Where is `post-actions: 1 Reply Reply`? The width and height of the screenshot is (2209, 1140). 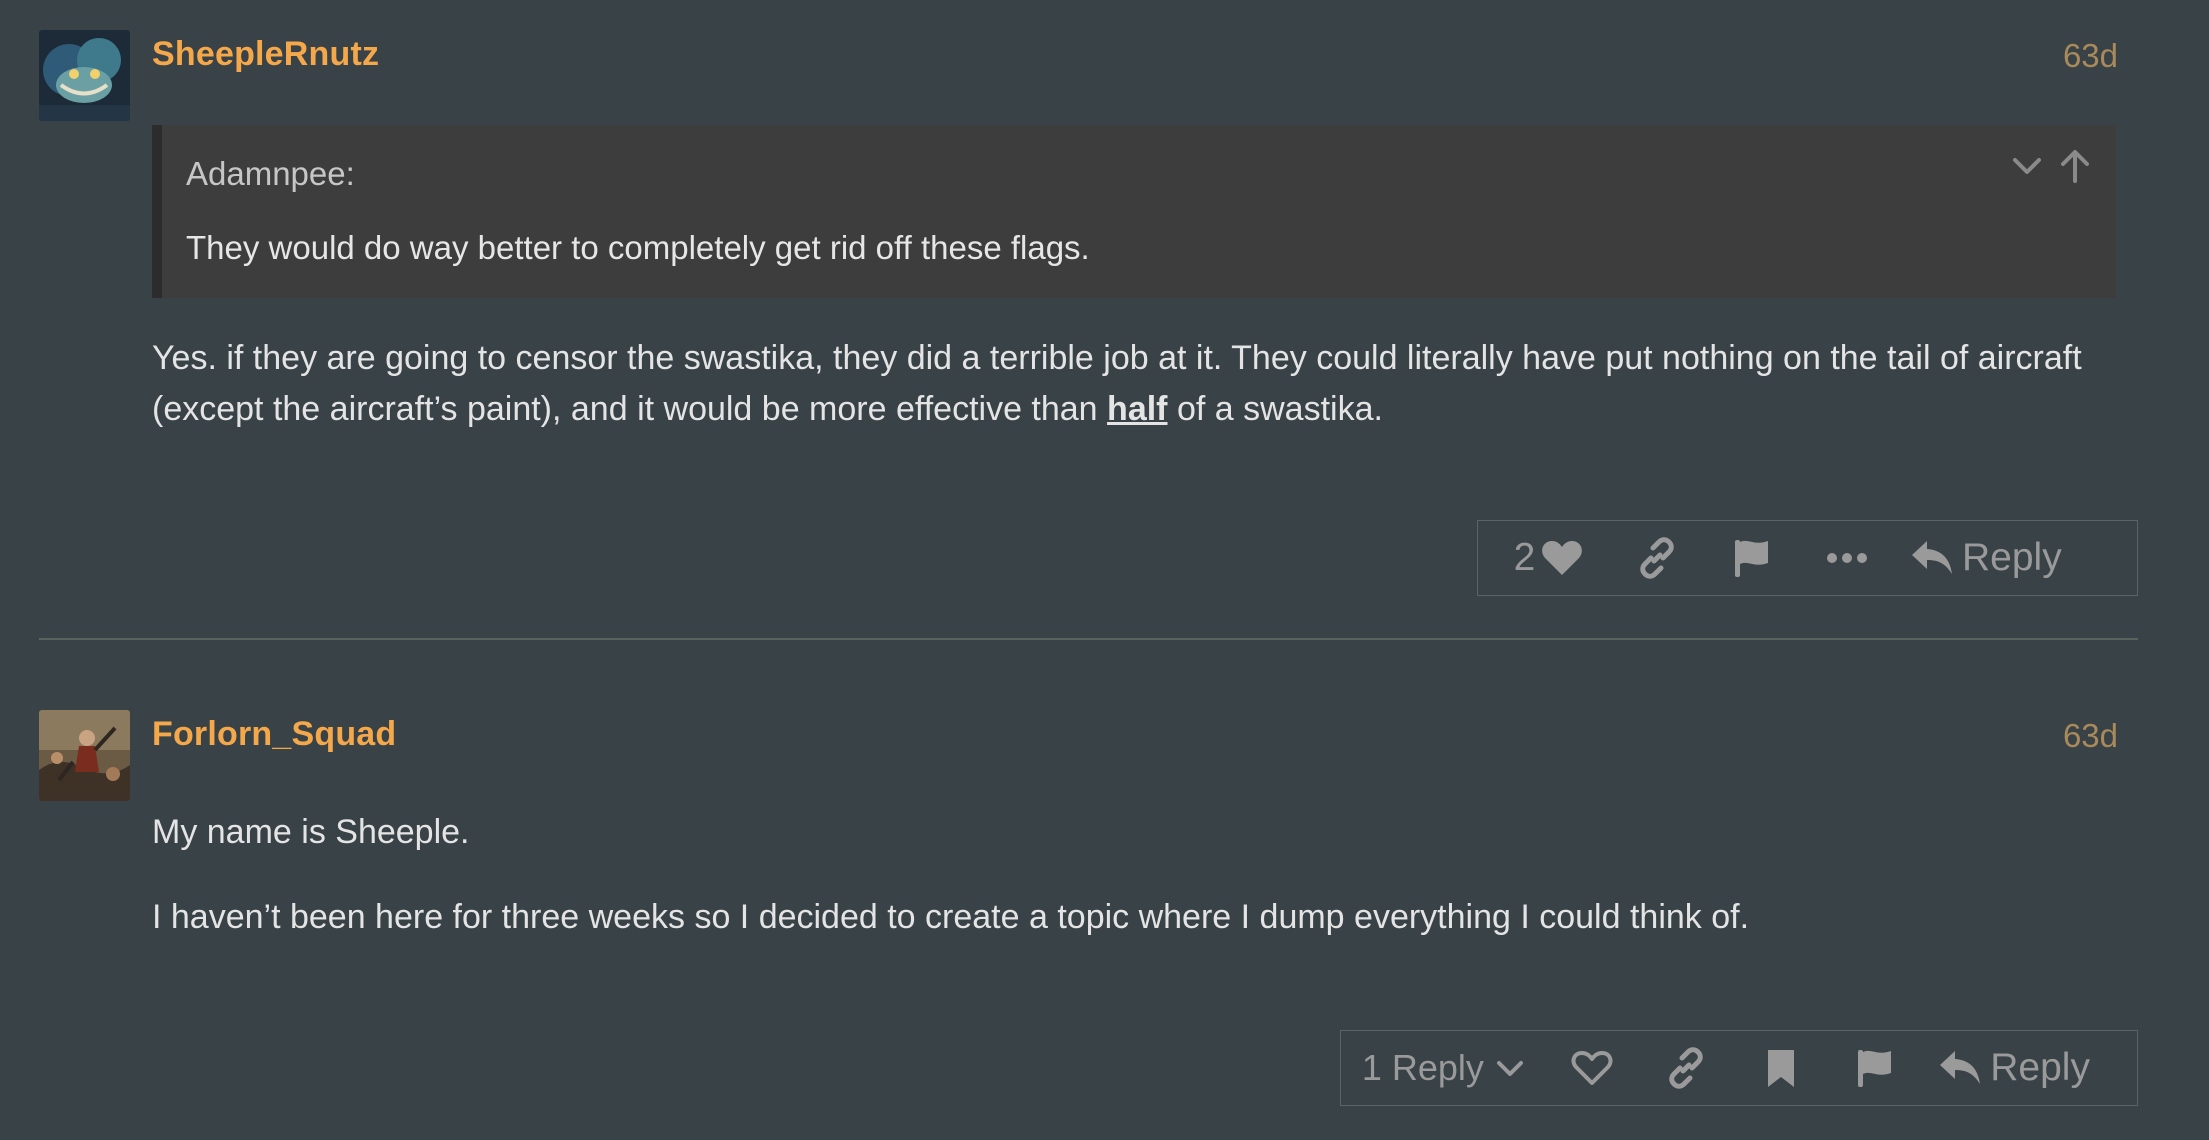
post-actions: 1 Reply Reply is located at coordinates (1739, 1068).